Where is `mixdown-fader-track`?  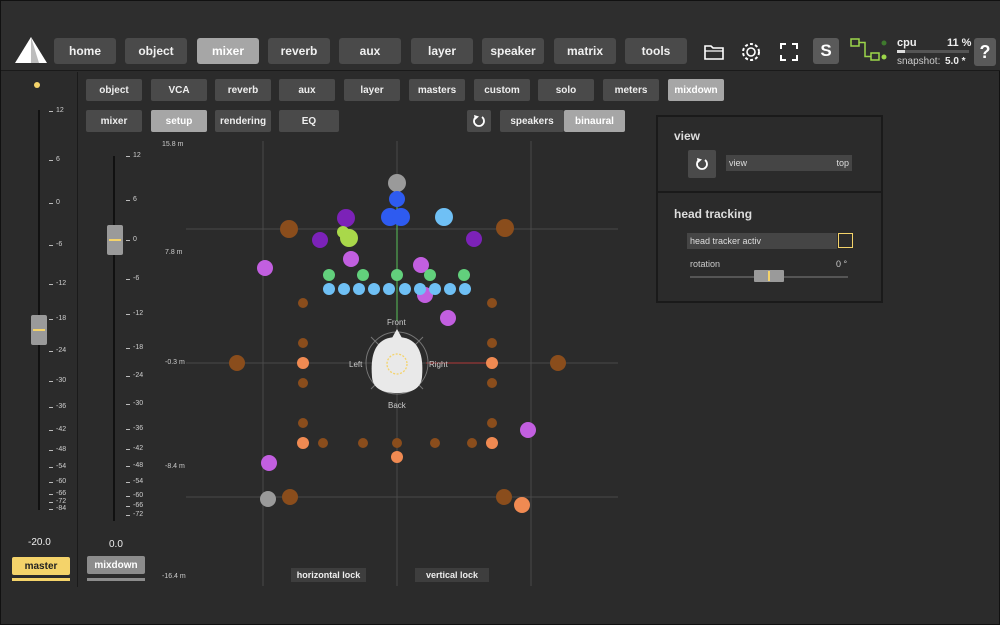
mixdown-fader-track is located at coordinates (114, 338).